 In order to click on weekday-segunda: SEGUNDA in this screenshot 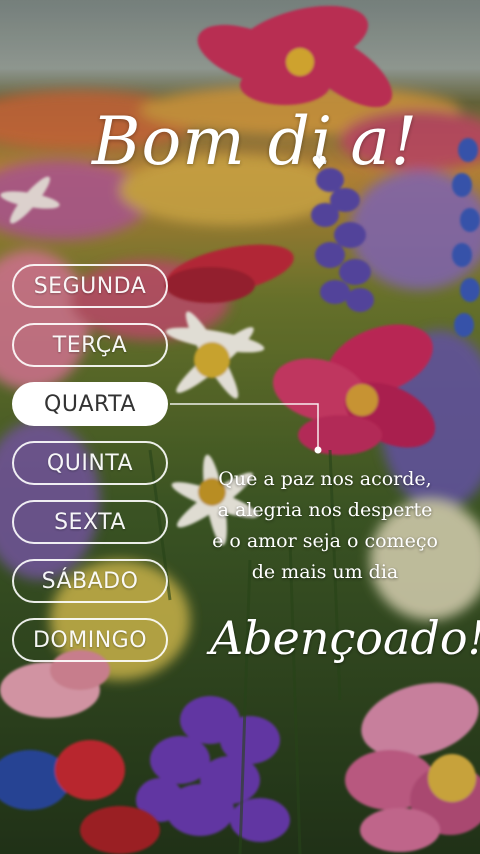, I will do `click(90, 286)`.